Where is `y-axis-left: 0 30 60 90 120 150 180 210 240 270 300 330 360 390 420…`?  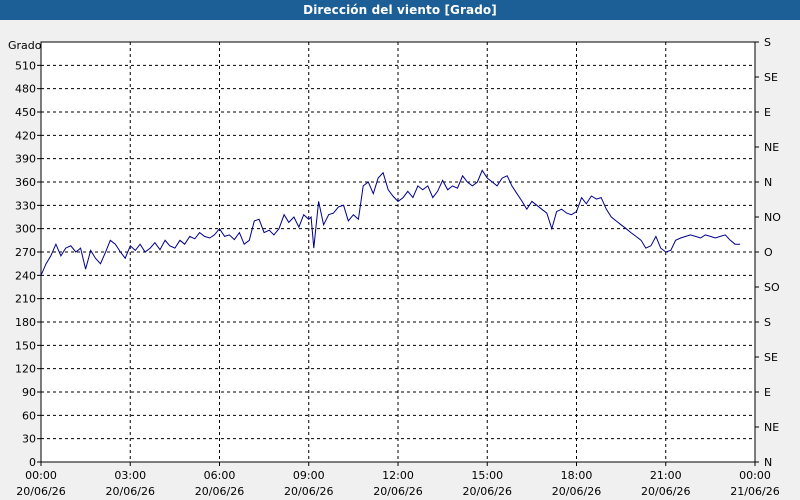
y-axis-left: 0 30 60 90 120 150 180 210 240 270 300 330 360 390 420… is located at coordinates (28, 264).